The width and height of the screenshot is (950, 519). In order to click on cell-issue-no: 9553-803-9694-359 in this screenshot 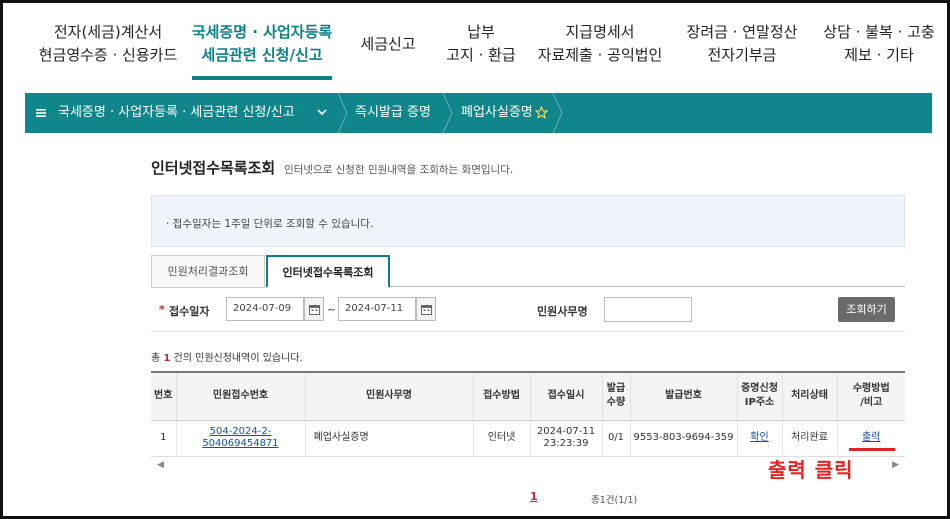, I will do `click(683, 438)`.